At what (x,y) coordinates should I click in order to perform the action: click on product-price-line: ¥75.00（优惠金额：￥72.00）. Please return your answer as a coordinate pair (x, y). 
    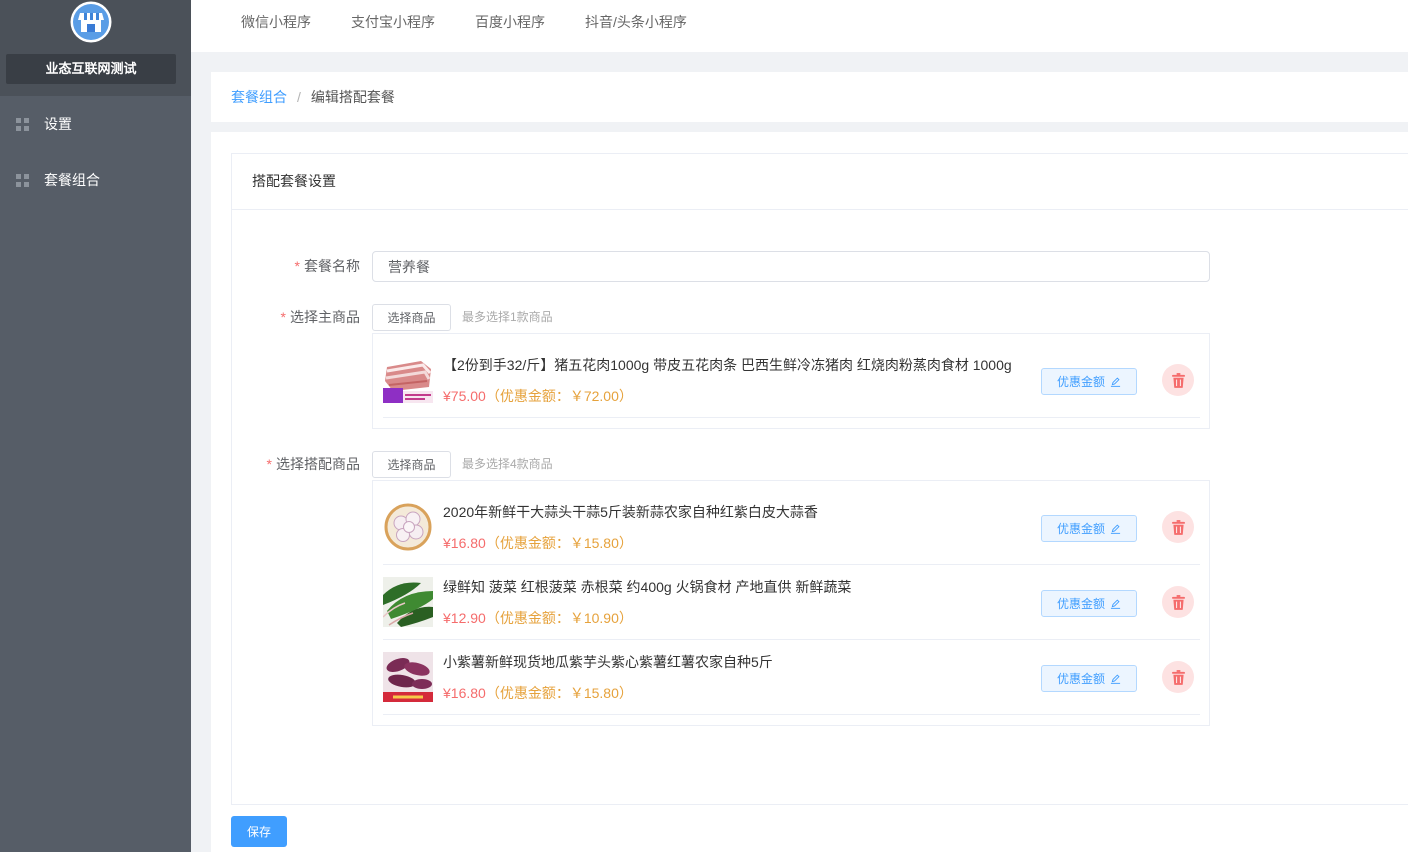
    Looking at the image, I should click on (538, 396).